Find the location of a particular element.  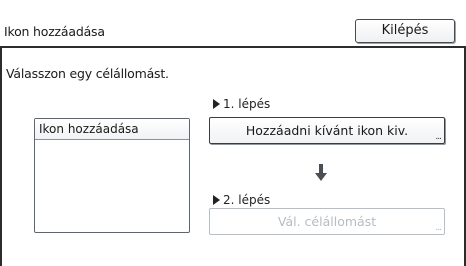

icon-list-header: Ikon hozzáadása is located at coordinates (112, 129).